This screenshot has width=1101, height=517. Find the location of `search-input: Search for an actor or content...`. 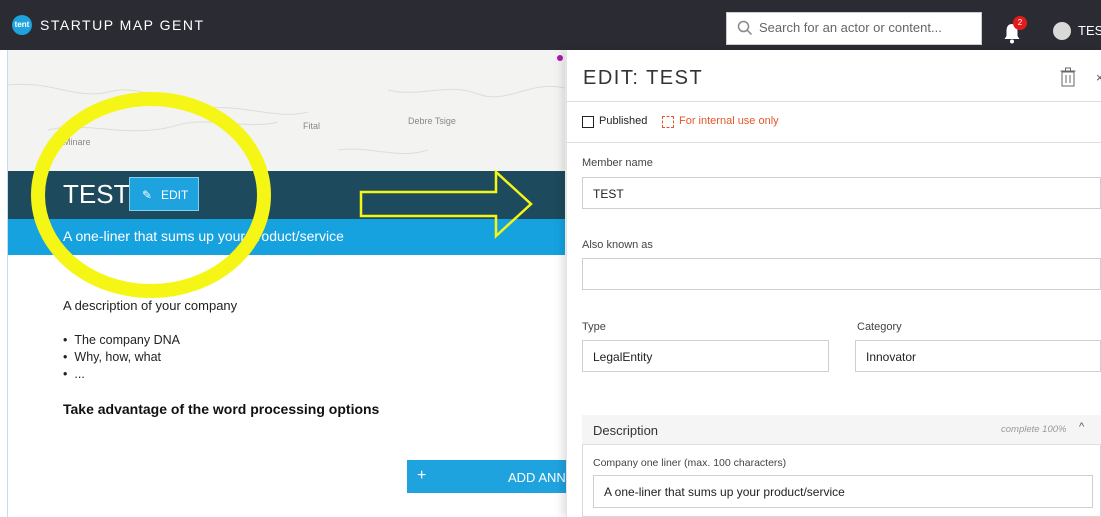

search-input: Search for an actor or content... is located at coordinates (850, 27).